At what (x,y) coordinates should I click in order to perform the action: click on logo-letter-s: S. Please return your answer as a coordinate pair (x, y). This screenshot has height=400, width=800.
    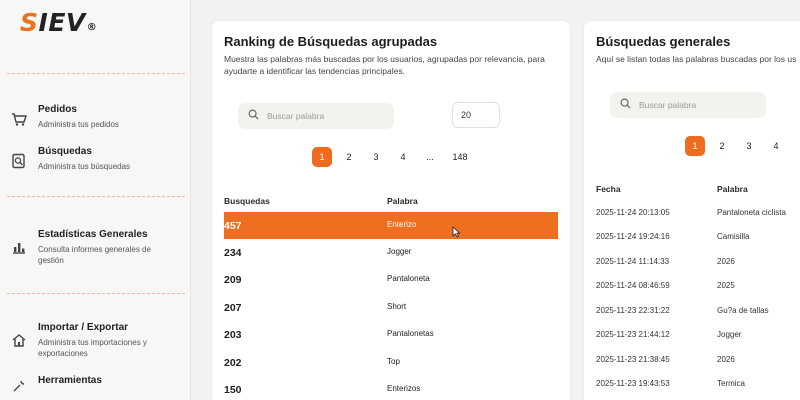
    Looking at the image, I should click on (29, 22).